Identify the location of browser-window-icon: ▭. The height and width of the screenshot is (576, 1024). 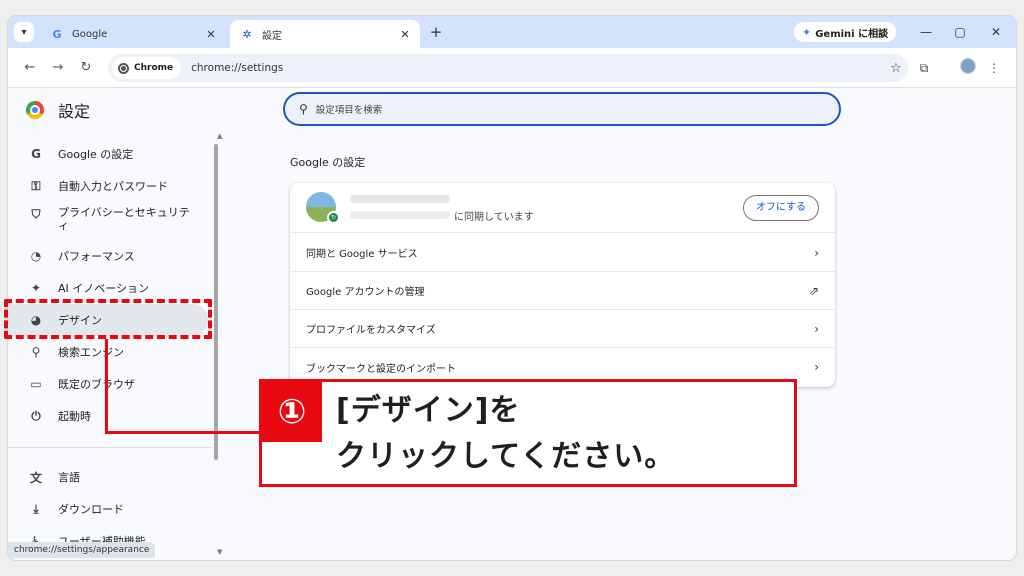
(36, 384).